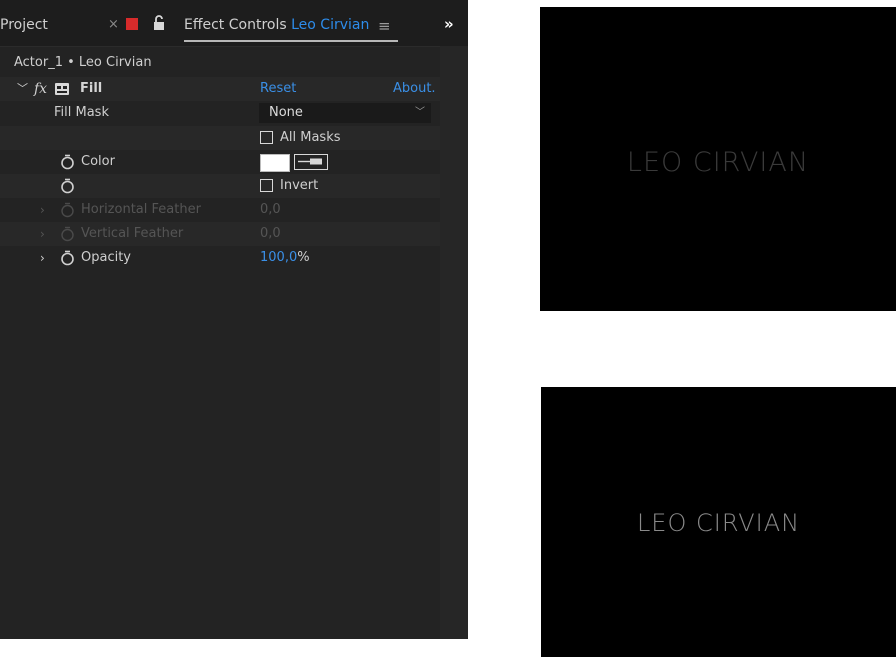 Image resolution: width=896 pixels, height=657 pixels. What do you see at coordinates (113, 24) in the screenshot?
I see `close-tab-icon: ×` at bounding box center [113, 24].